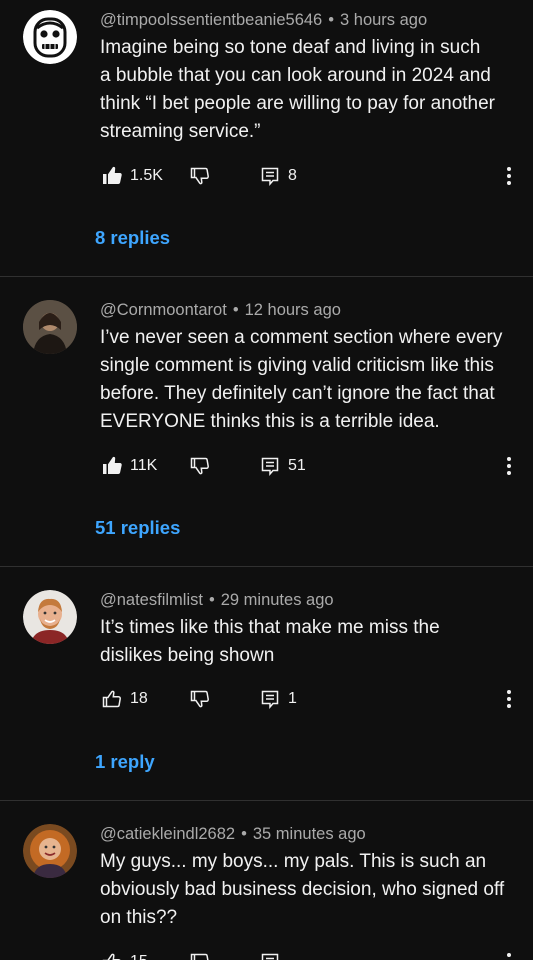 The image size is (533, 960). I want to click on reply-count: 8, so click(292, 175).